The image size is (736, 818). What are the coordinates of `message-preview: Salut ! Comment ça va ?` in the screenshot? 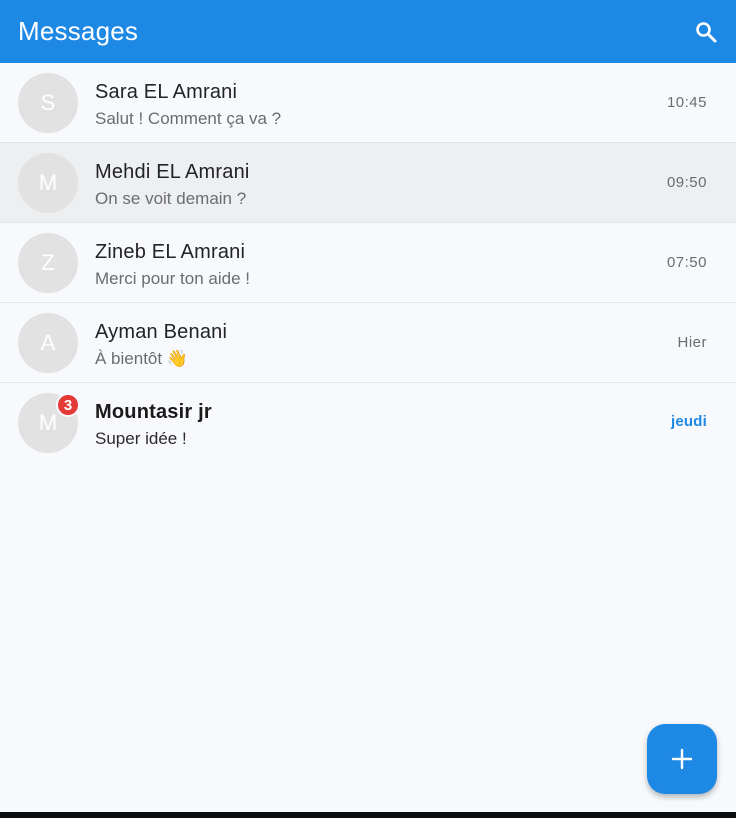 It's located at (188, 118).